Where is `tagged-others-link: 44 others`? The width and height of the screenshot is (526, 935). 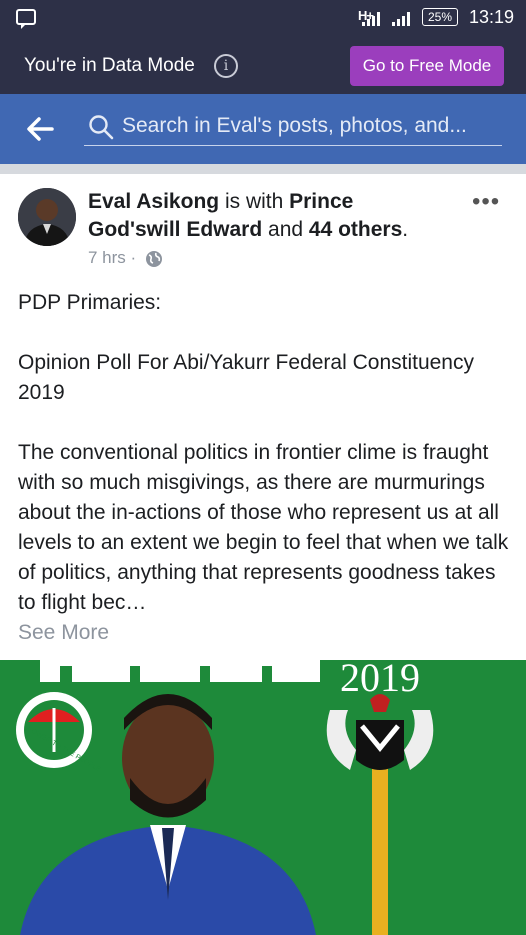
tagged-others-link: 44 others is located at coordinates (355, 229).